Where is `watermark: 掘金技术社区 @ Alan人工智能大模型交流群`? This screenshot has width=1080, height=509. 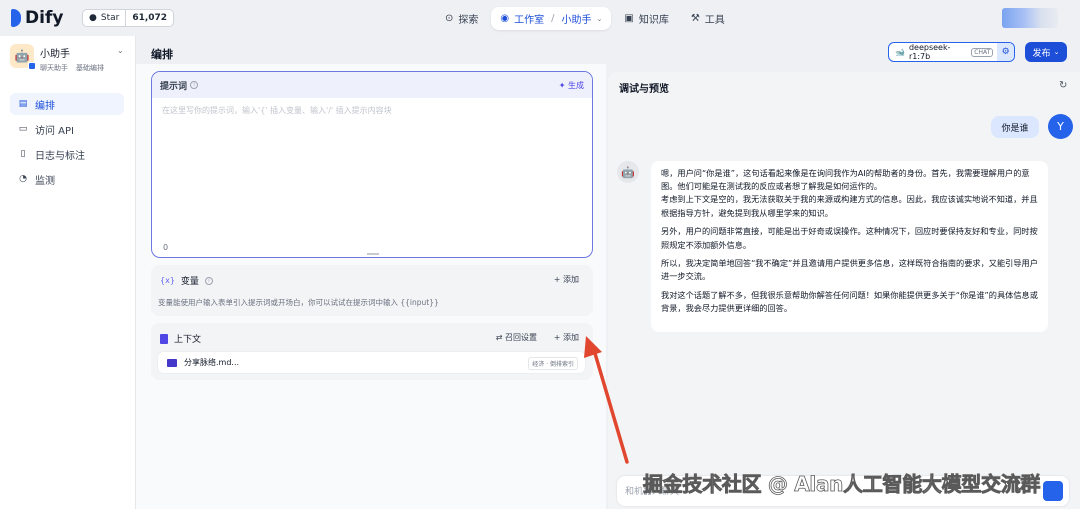
watermark: 掘金技术社区 @ Alan人工智能大模型交流群 is located at coordinates (842, 484).